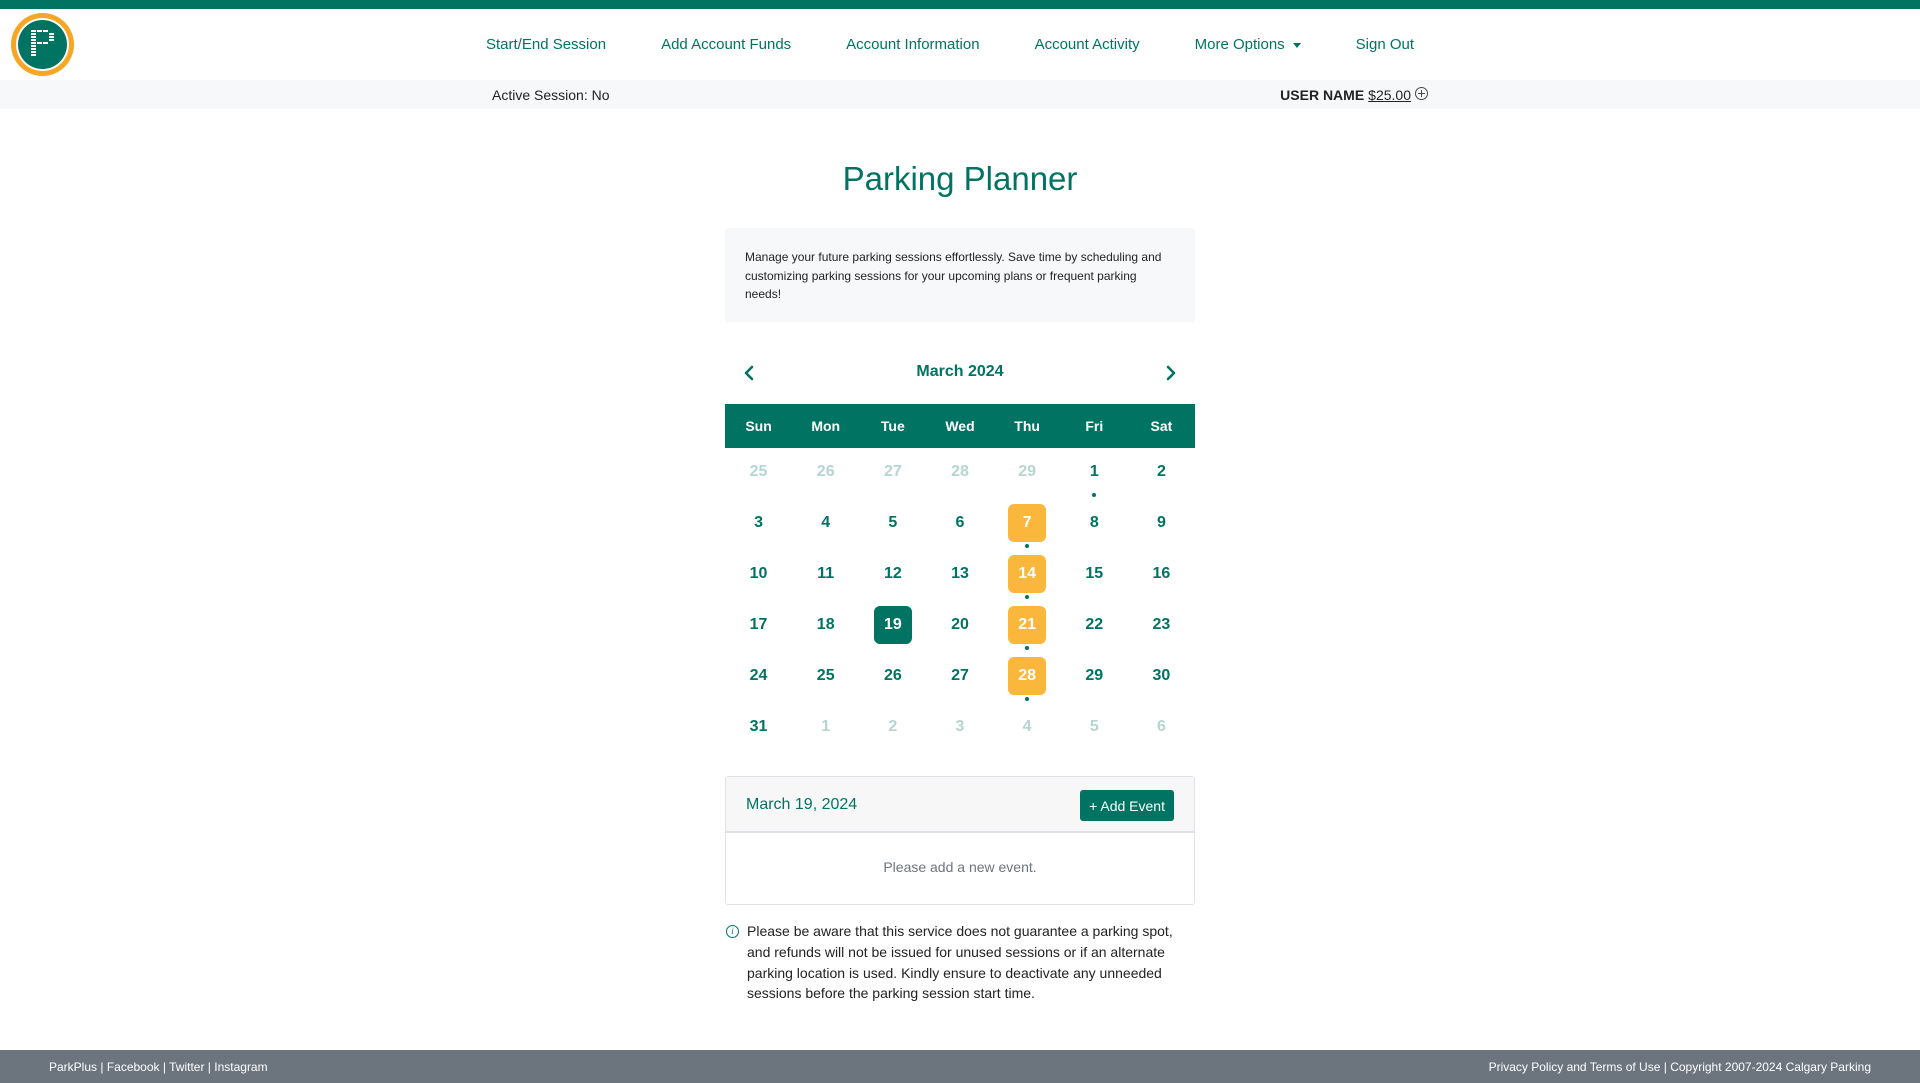  What do you see at coordinates (960, 472) in the screenshot?
I see `calendar-day-other-month: 28` at bounding box center [960, 472].